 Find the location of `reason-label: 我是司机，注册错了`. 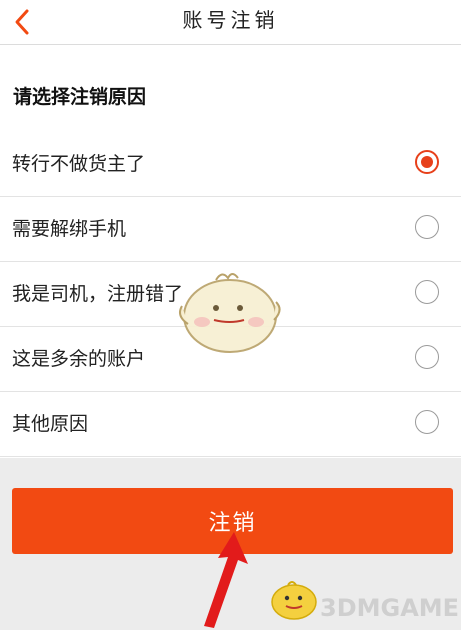

reason-label: 我是司机，注册错了 is located at coordinates (98, 294).